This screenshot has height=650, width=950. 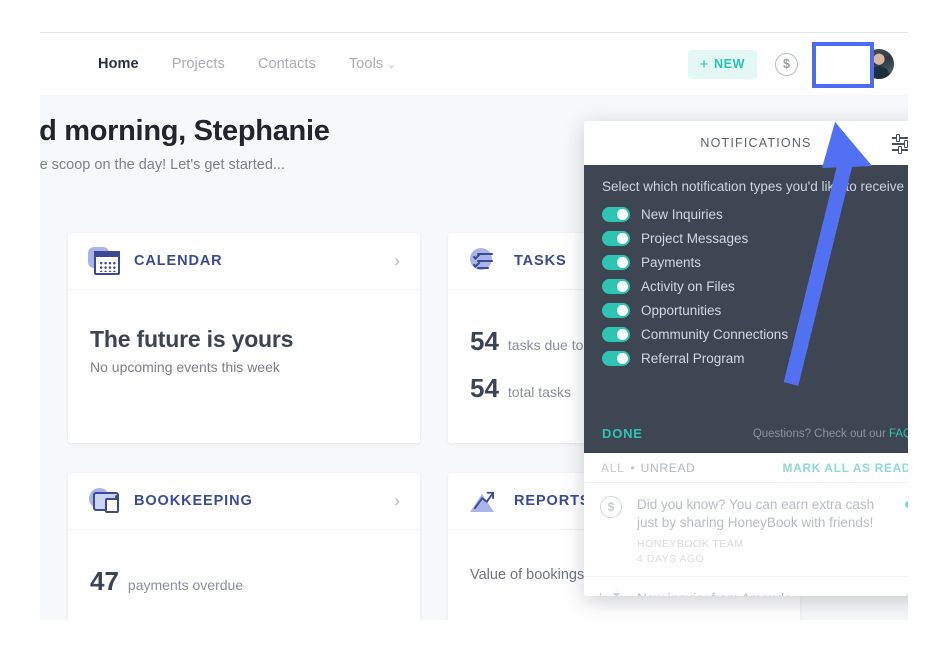 I want to click on nav-item-projects-label: Projects, so click(x=198, y=64).